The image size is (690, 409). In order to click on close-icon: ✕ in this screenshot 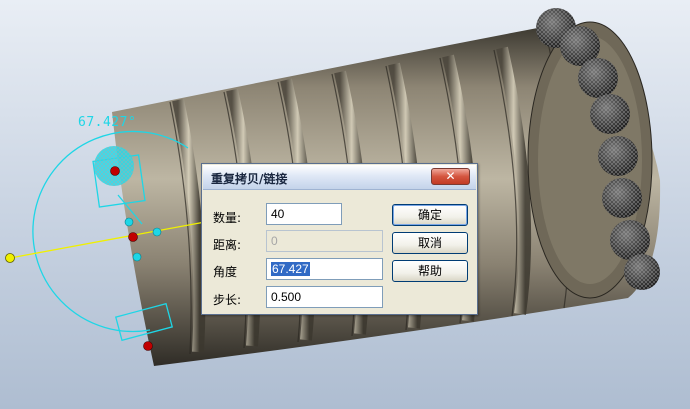, I will do `click(450, 176)`.